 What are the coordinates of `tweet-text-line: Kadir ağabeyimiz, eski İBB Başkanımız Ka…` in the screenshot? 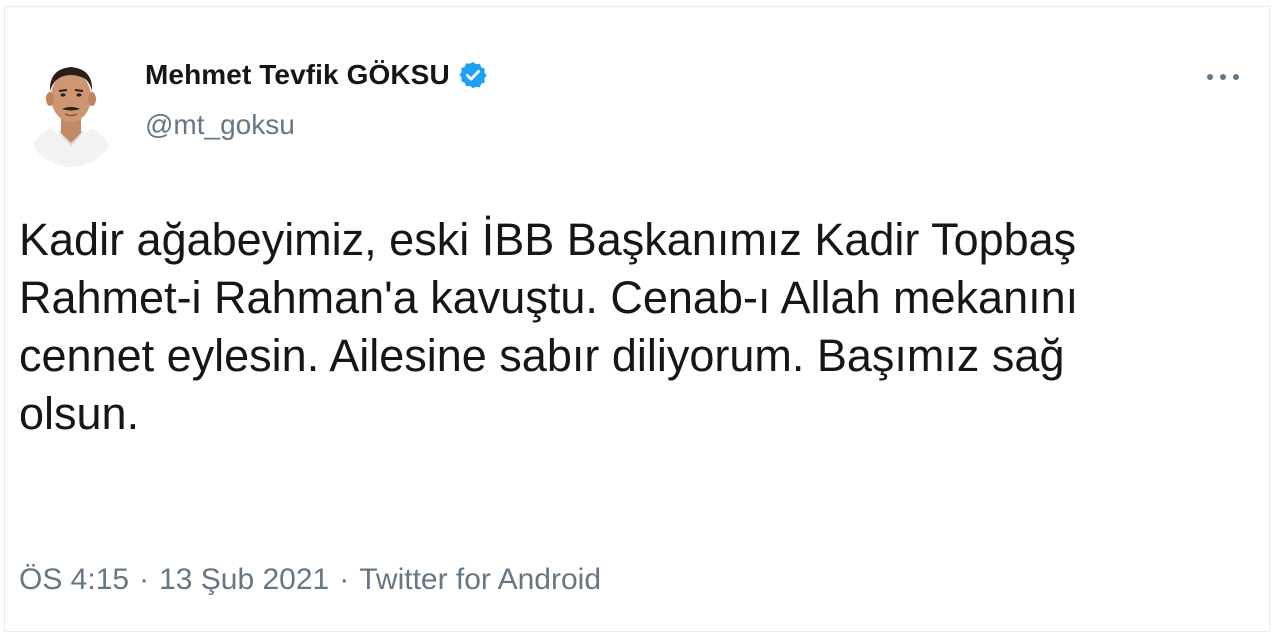 It's located at (548, 239).